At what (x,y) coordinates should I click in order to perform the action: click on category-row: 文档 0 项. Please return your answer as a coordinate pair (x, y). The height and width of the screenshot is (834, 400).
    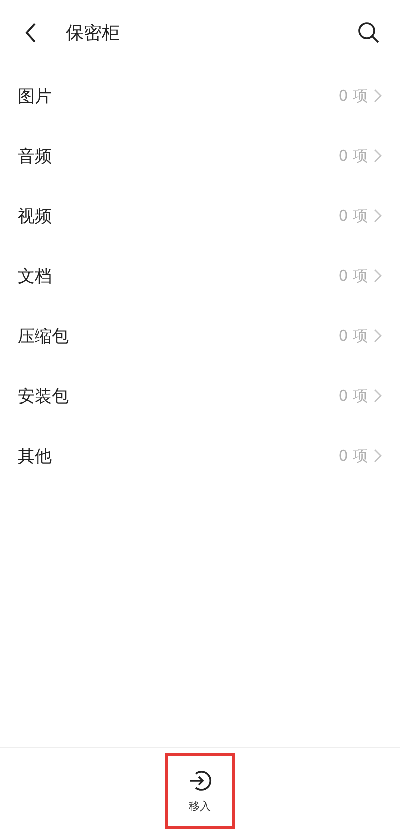
    Looking at the image, I should click on (200, 276).